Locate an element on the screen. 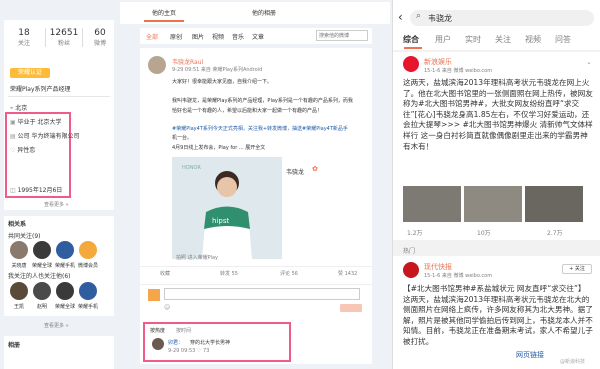  post-image: hipst HONOR is located at coordinates (227, 208).